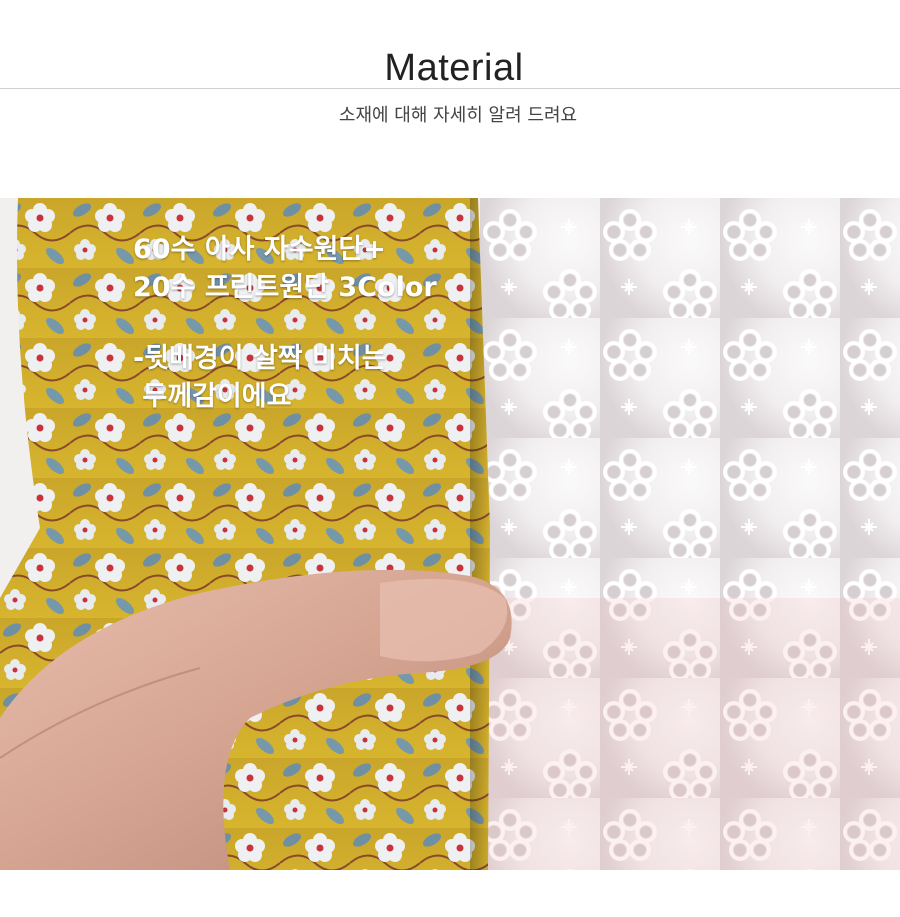 Image resolution: width=900 pixels, height=917 pixels. What do you see at coordinates (450, 893) in the screenshot?
I see `bottom-whitespace` at bounding box center [450, 893].